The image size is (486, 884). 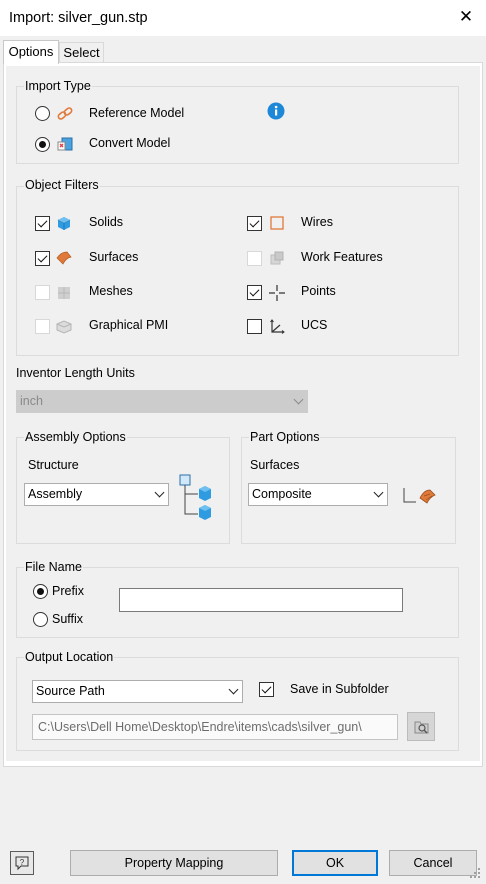 I want to click on link-icon, so click(x=65, y=113).